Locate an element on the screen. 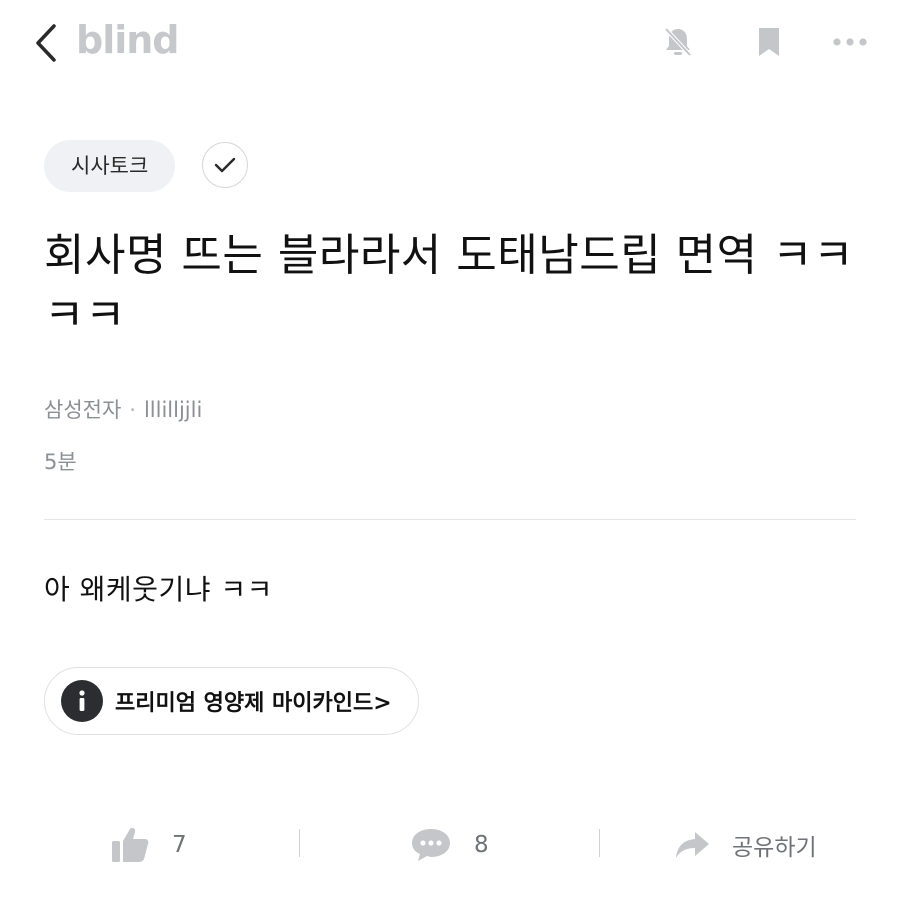 This screenshot has width=900, height=922. comment-button: 8 is located at coordinates (449, 845).